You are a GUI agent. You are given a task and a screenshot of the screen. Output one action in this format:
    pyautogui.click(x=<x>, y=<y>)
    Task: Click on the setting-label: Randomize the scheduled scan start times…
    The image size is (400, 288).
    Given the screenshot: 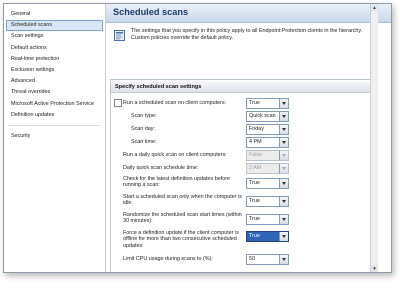 What is the action you would take?
    pyautogui.click(x=182, y=218)
    